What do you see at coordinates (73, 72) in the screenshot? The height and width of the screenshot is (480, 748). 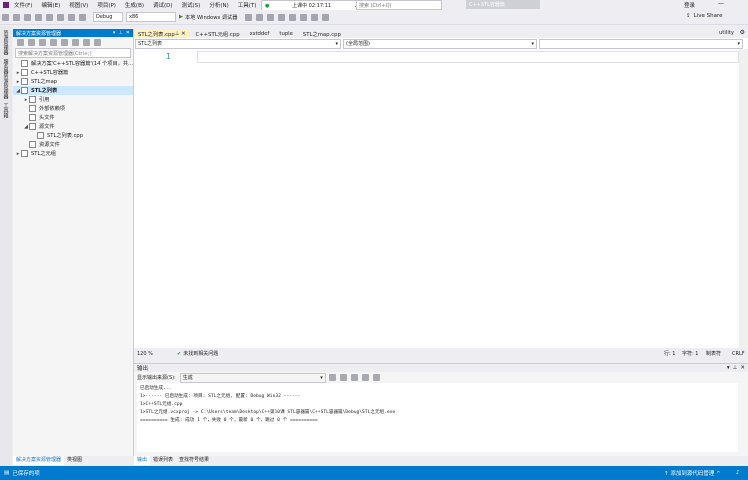 I see `tree-item: ▸ C++STL容器篇` at bounding box center [73, 72].